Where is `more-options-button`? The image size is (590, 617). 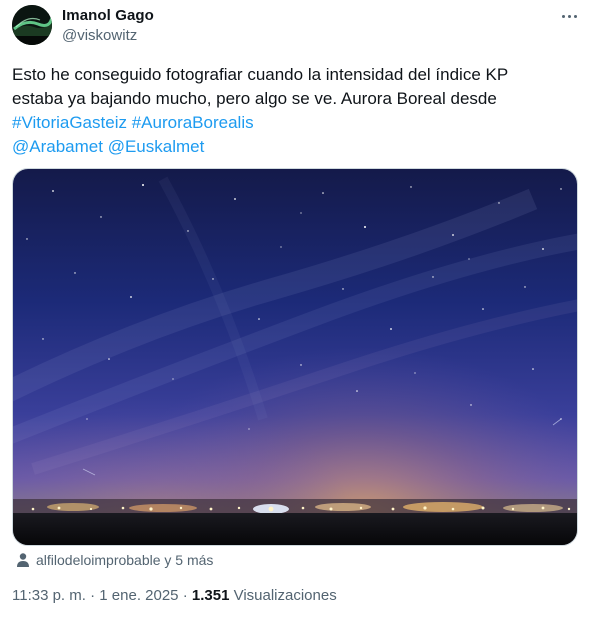
more-options-button is located at coordinates (569, 16).